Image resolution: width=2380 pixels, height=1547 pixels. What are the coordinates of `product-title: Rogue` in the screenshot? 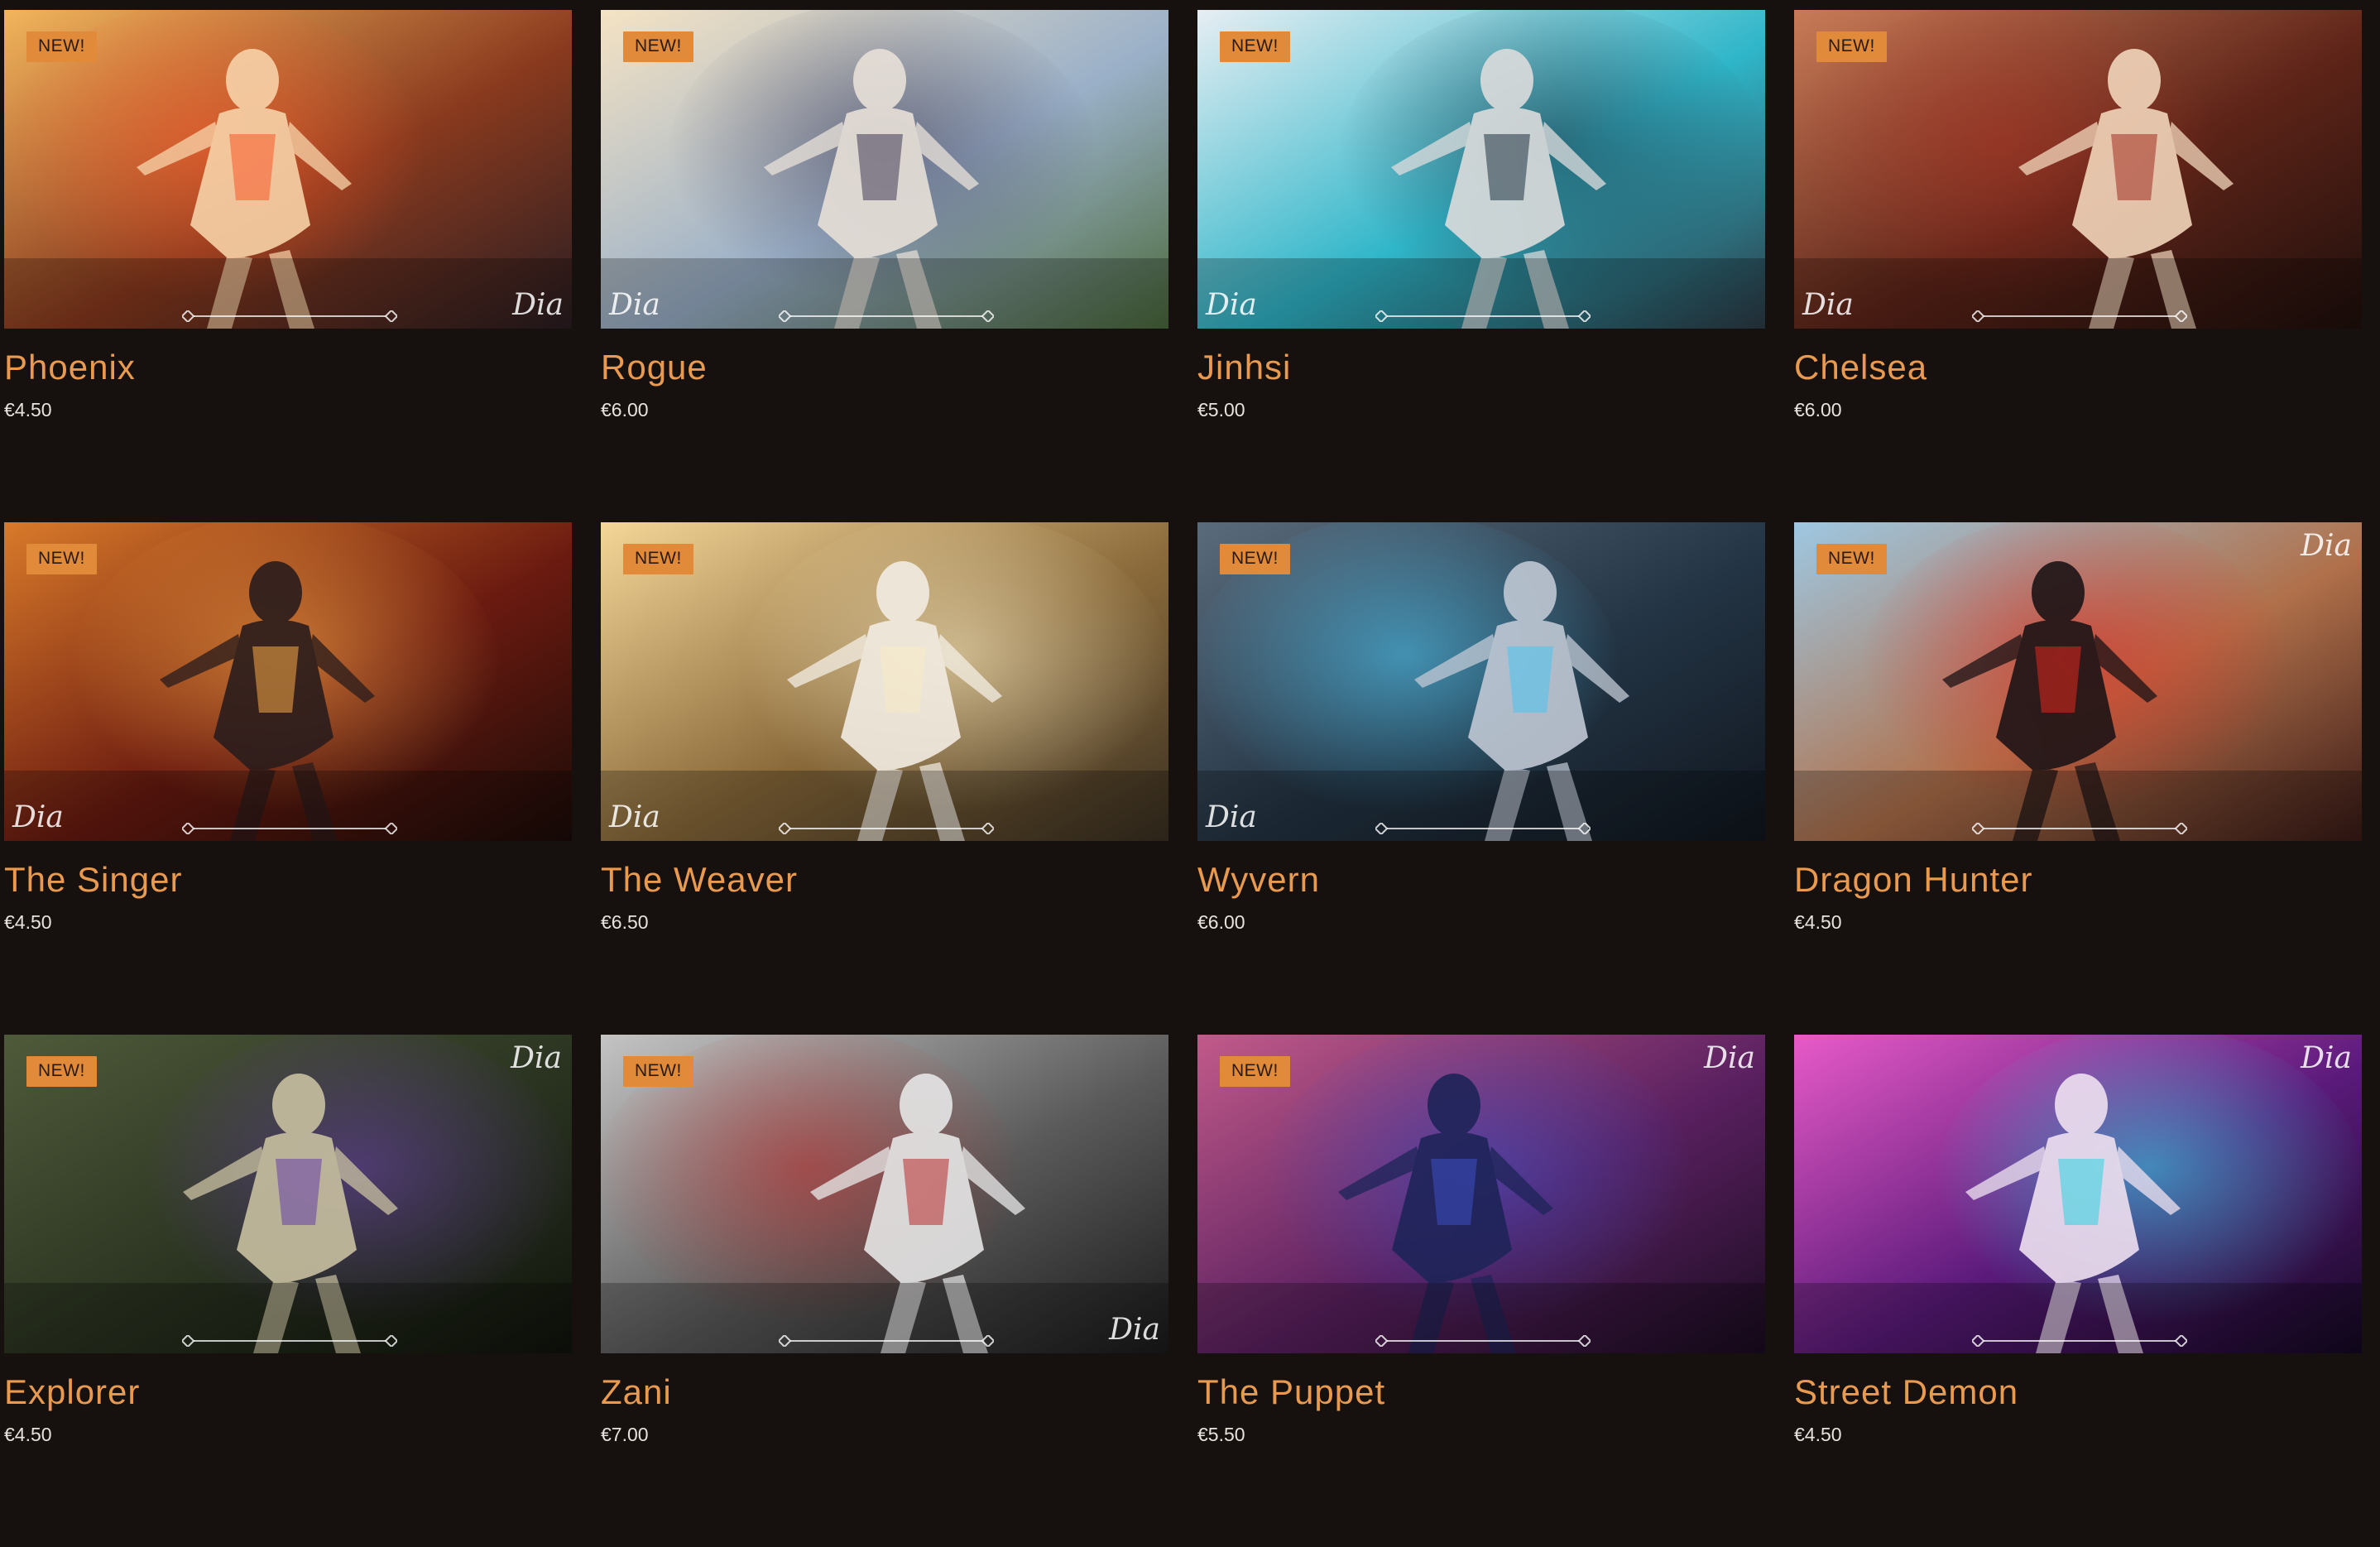 It's located at (884, 367).